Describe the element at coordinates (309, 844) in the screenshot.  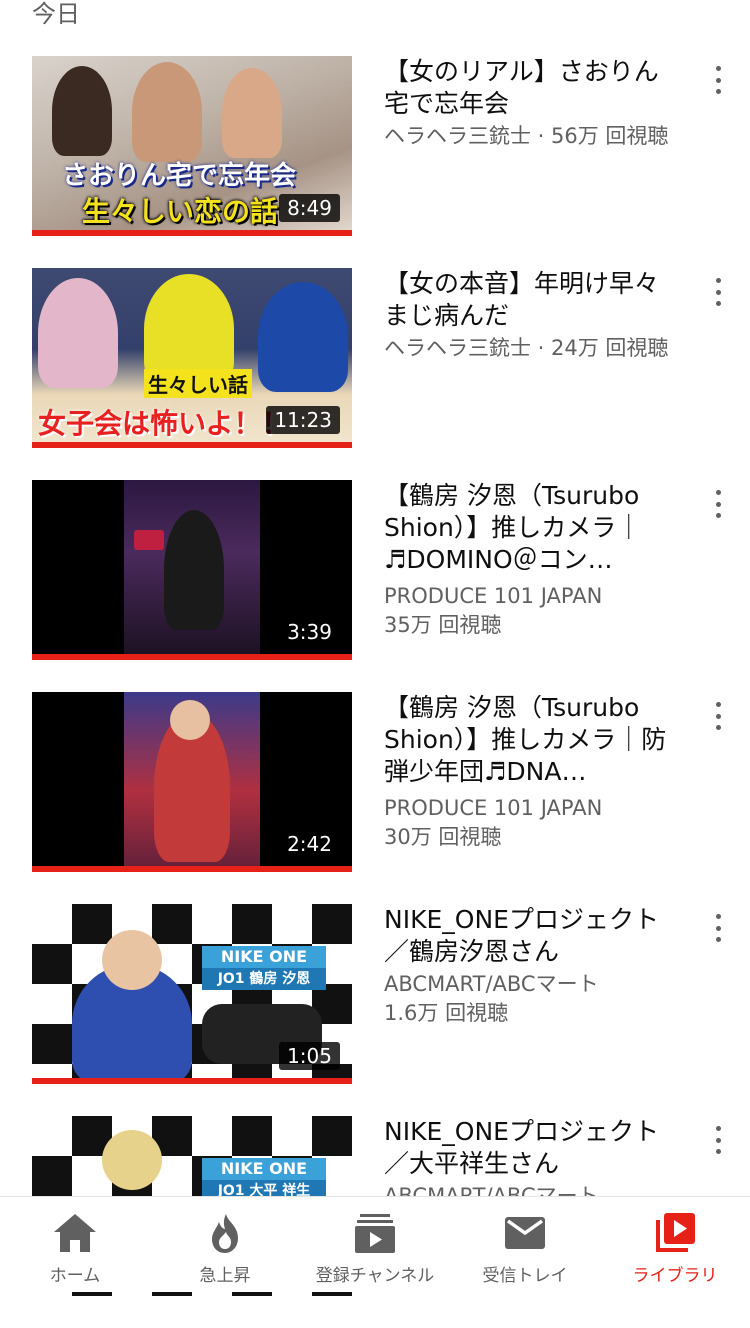
I see `duration-badge: 2:42` at that location.